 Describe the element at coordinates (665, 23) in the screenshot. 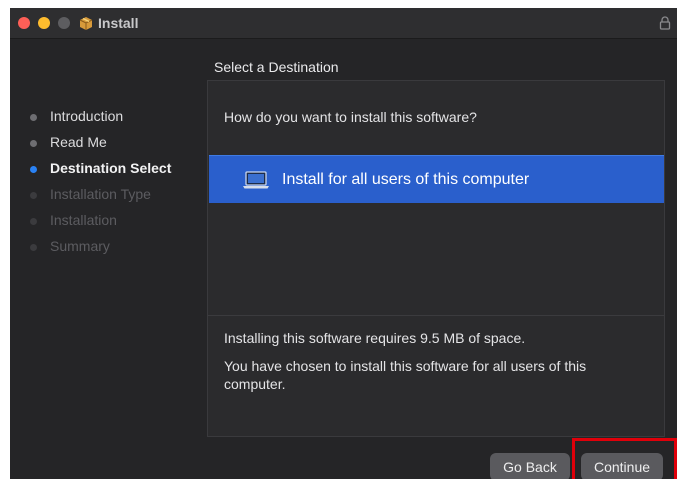

I see `lock-icon` at that location.